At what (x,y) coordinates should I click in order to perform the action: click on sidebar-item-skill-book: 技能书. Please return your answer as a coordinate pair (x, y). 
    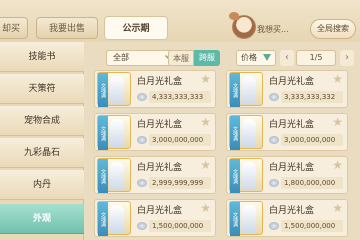
    Looking at the image, I should click on (42, 57).